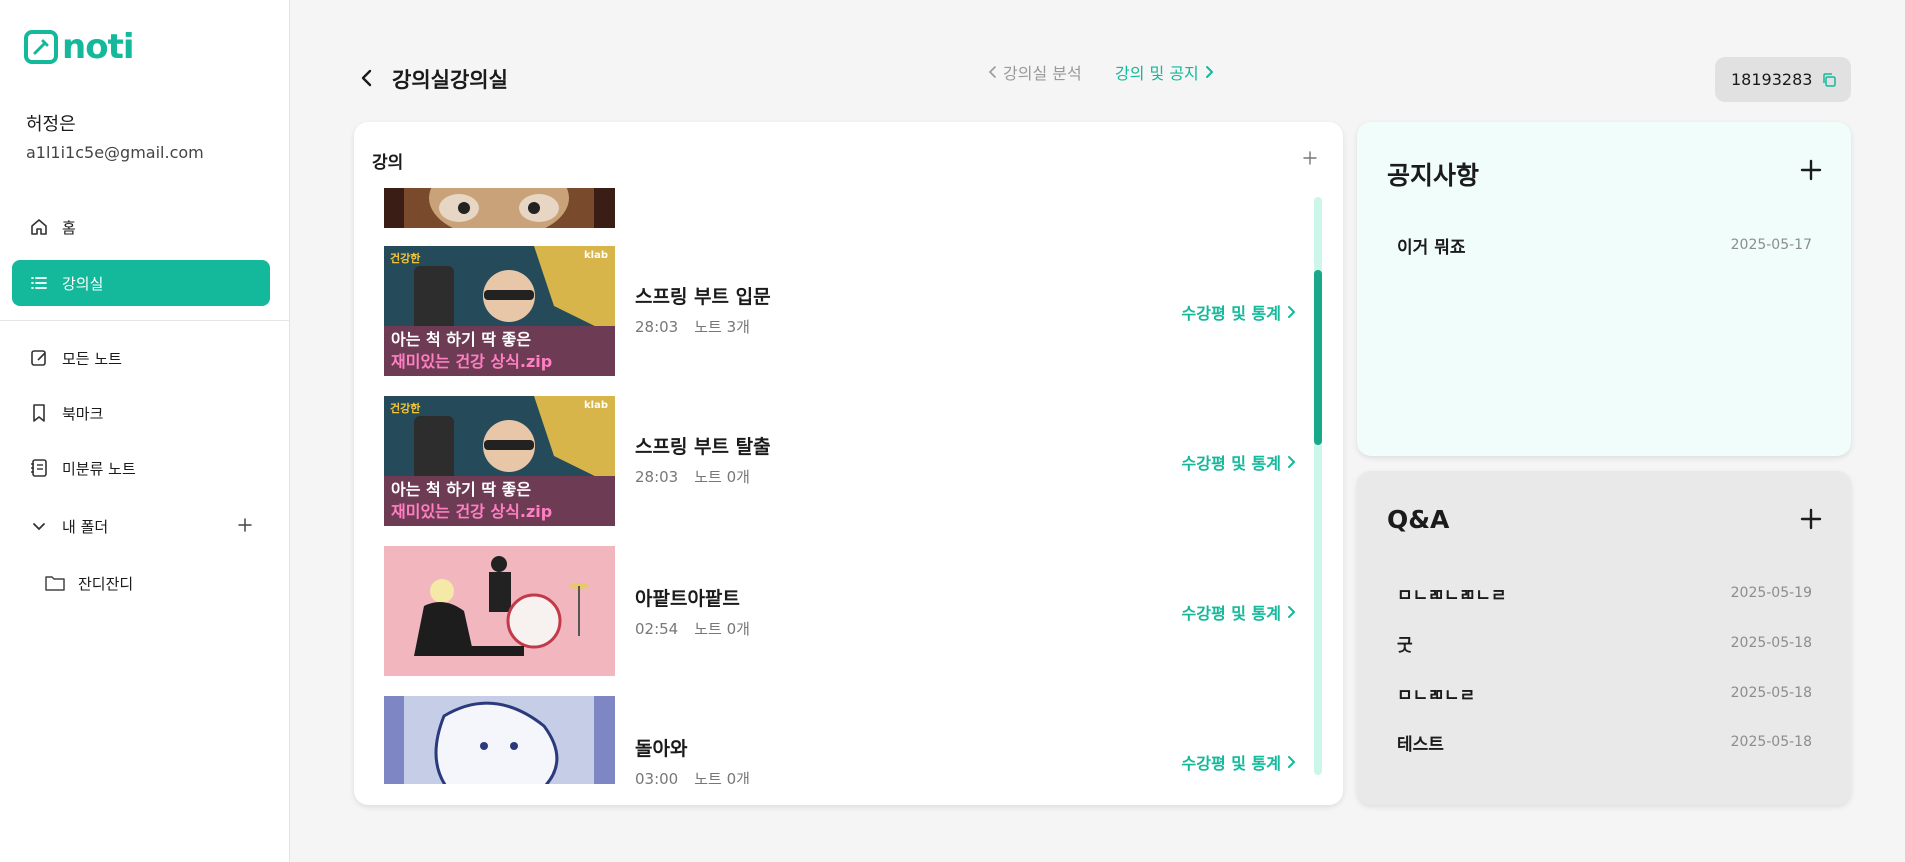  What do you see at coordinates (692, 326) in the screenshot?
I see `lecture-meta: 28:03 노트 3개` at bounding box center [692, 326].